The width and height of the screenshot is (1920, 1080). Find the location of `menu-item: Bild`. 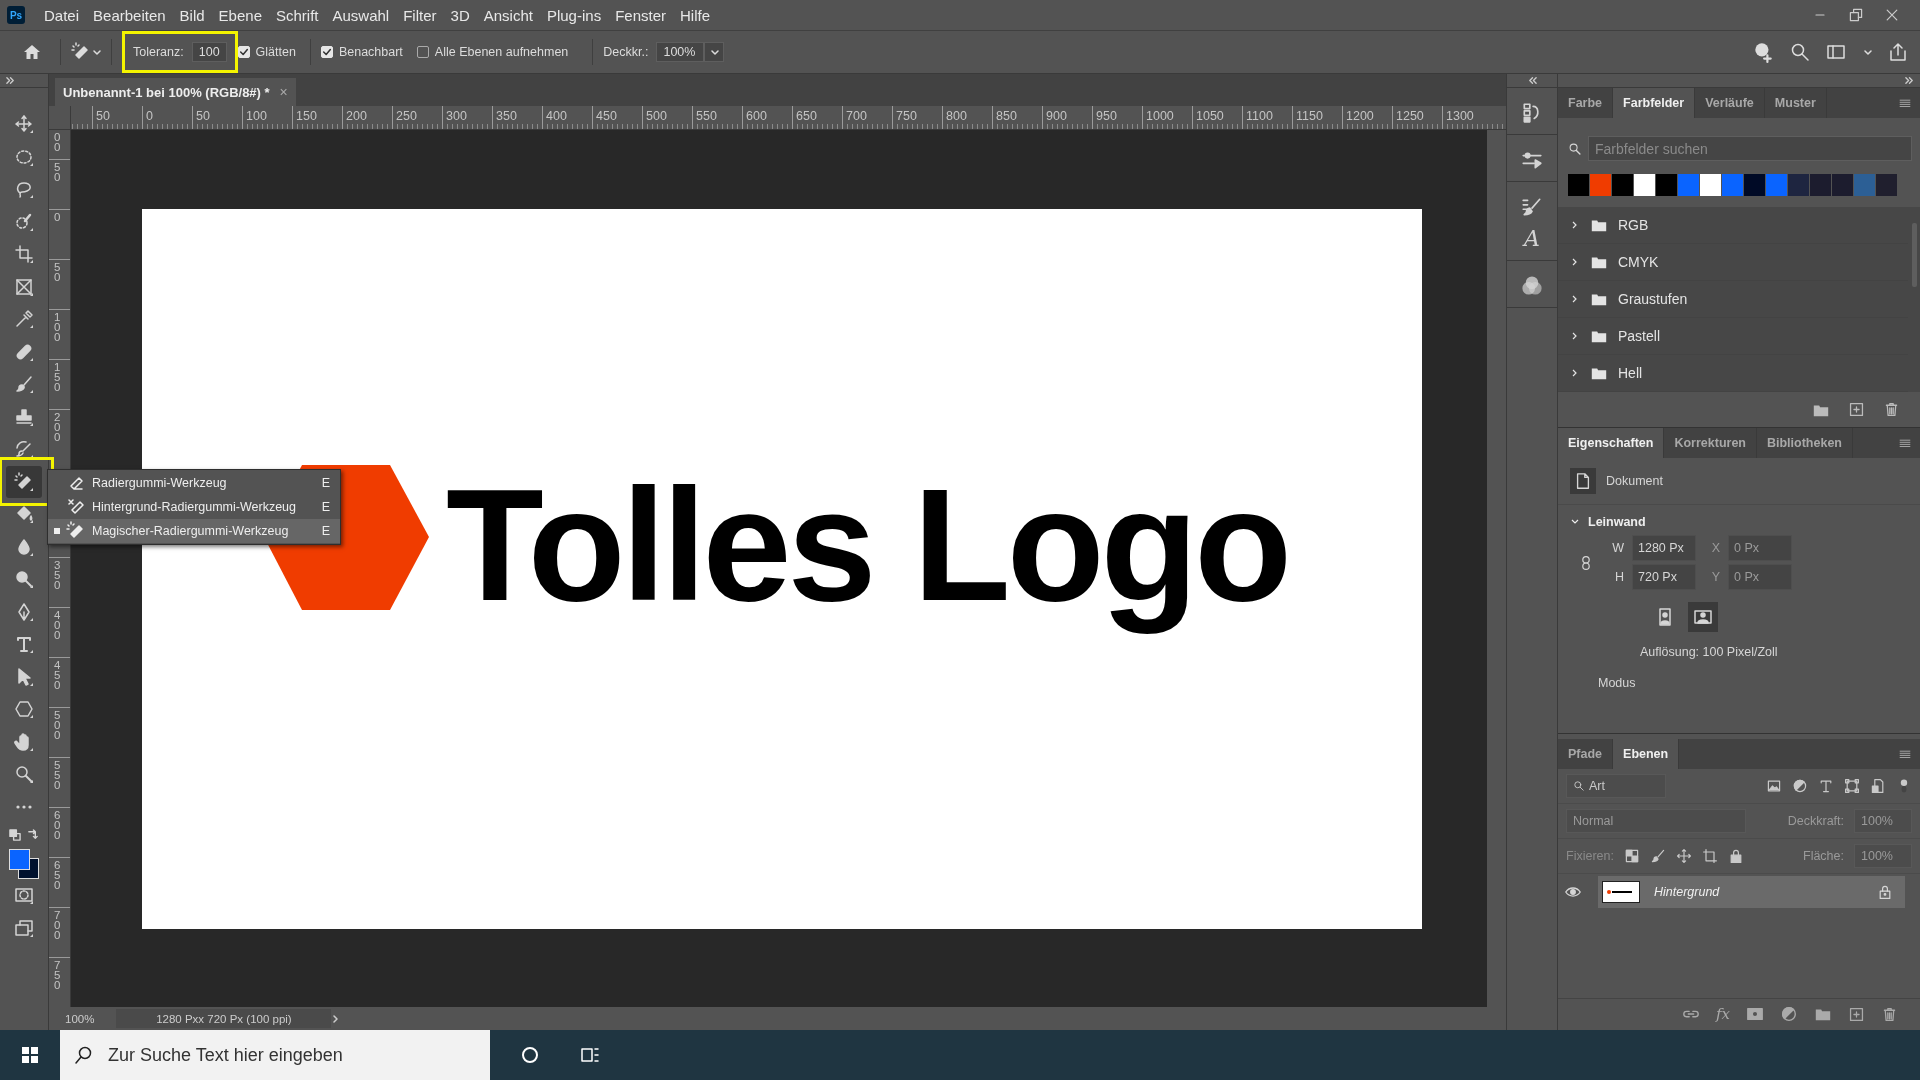

menu-item: Bild is located at coordinates (192, 15).